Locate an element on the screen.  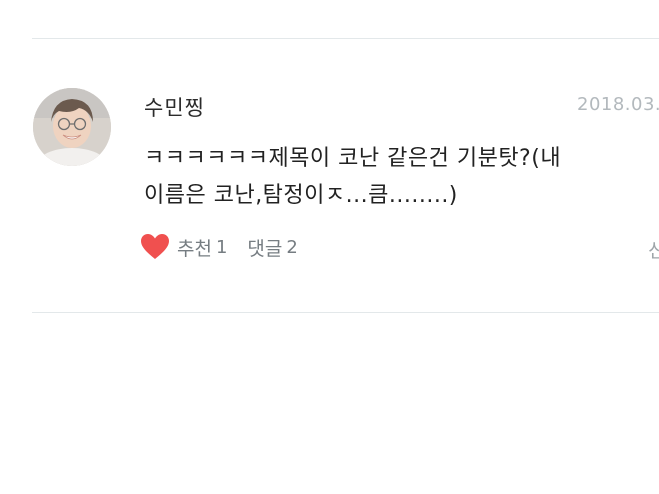
top-divider is located at coordinates (345, 38).